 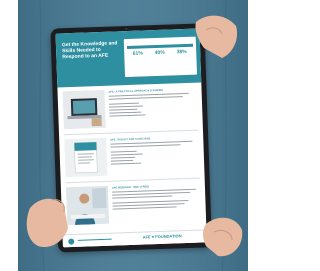 What do you see at coordinates (87, 205) in the screenshot?
I see `clinician-image` at bounding box center [87, 205].